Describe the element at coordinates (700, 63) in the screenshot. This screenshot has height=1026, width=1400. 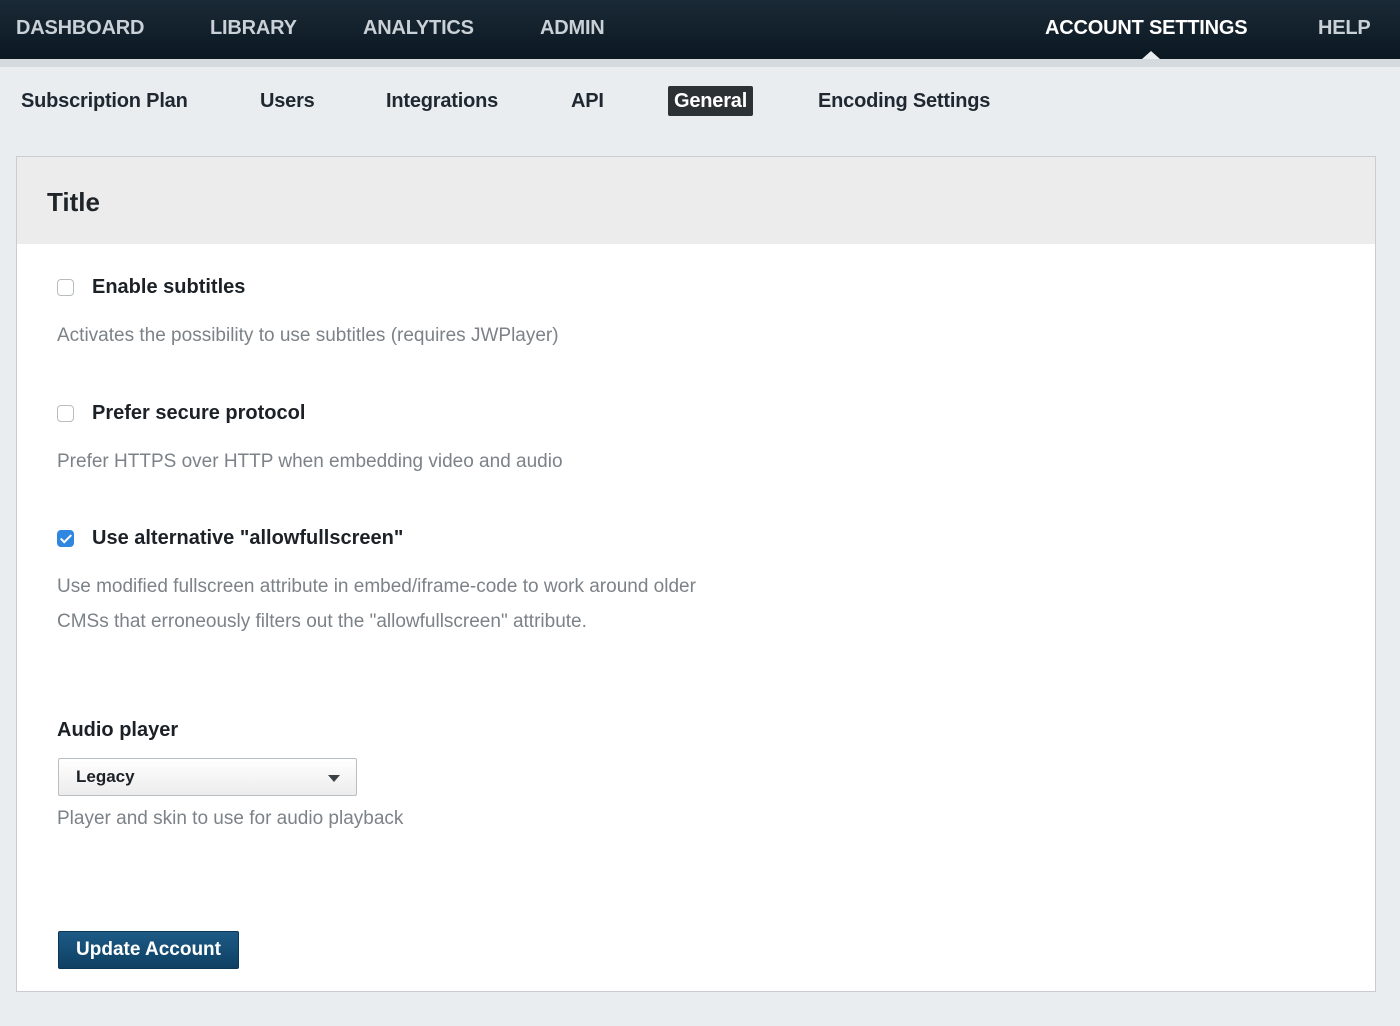
I see `nav-divider` at that location.